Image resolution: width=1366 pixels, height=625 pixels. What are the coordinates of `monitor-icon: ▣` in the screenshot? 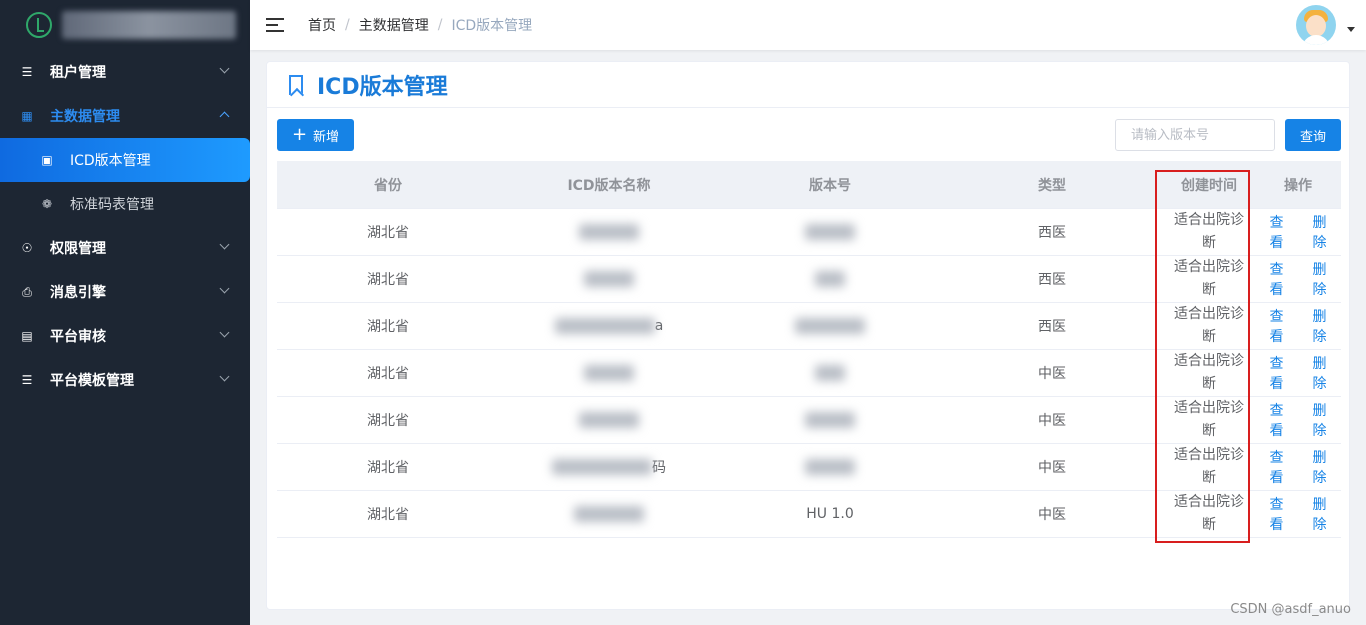 It's located at (47, 160).